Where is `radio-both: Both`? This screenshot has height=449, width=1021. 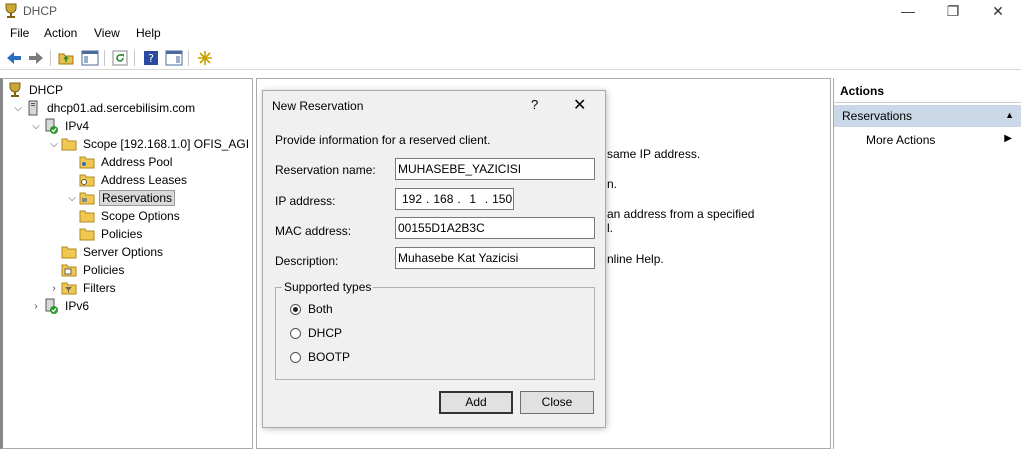 radio-both: Both is located at coordinates (311, 309).